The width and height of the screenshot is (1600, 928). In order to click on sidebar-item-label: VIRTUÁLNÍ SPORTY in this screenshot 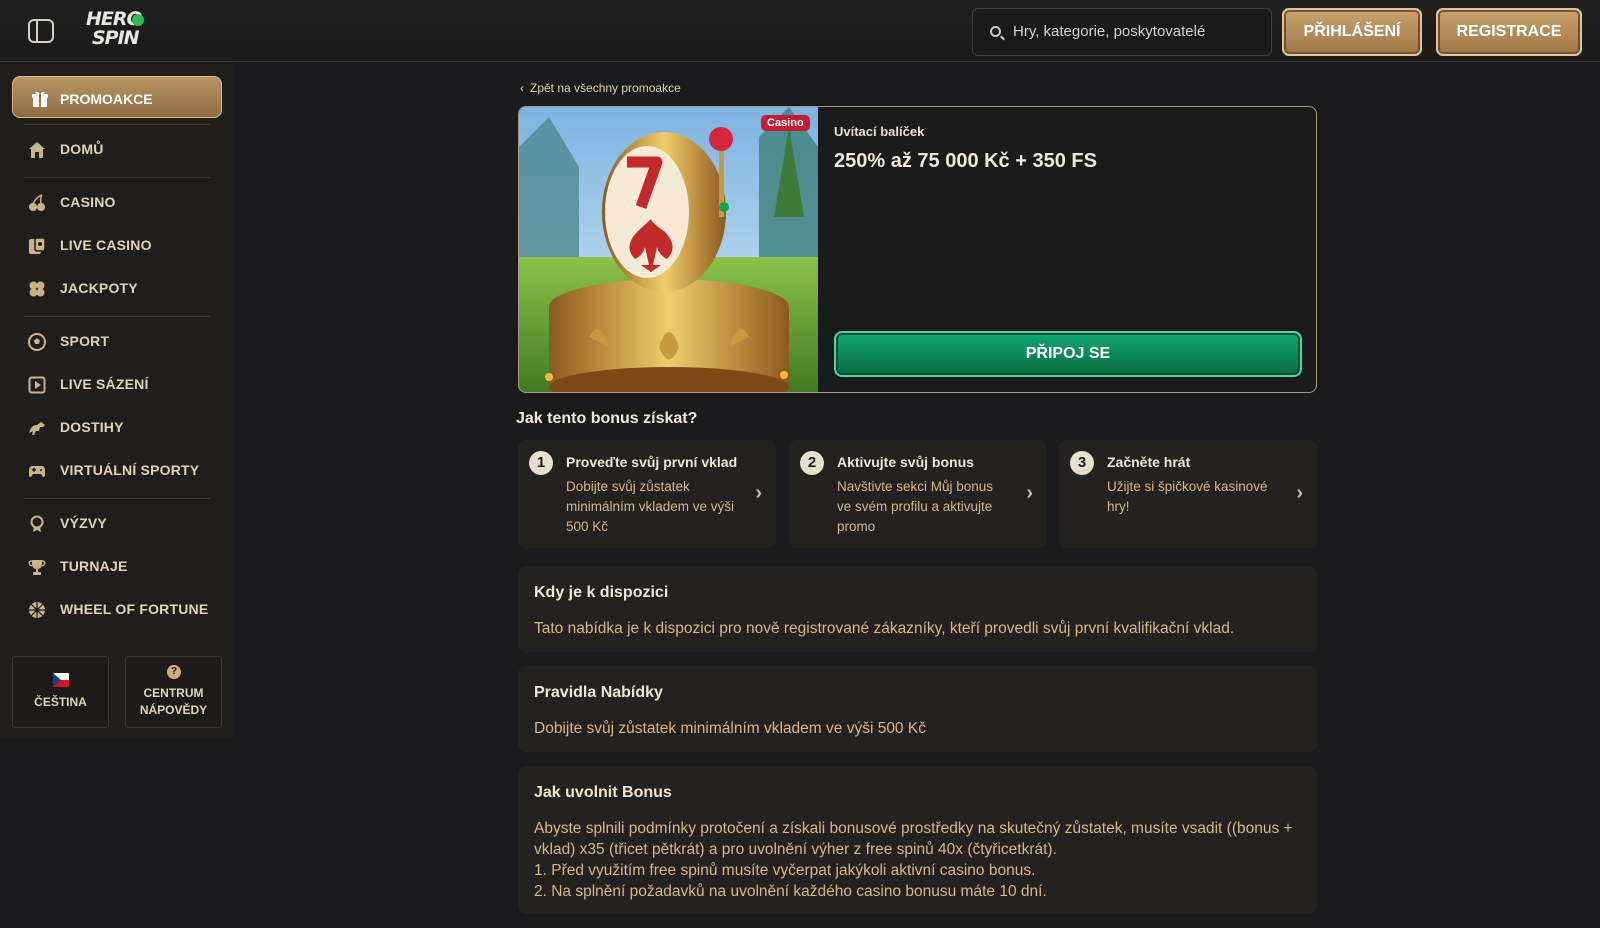, I will do `click(130, 470)`.